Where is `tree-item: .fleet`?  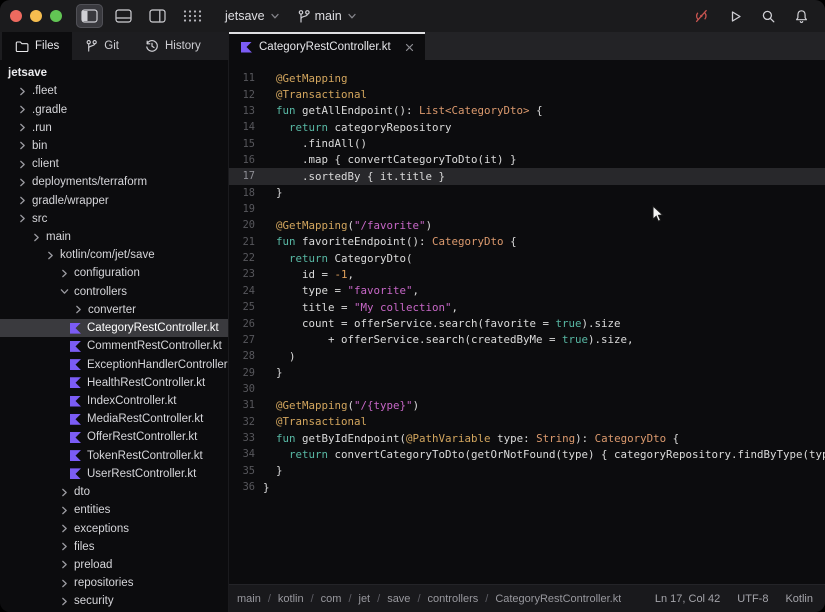 tree-item: .fleet is located at coordinates (114, 91).